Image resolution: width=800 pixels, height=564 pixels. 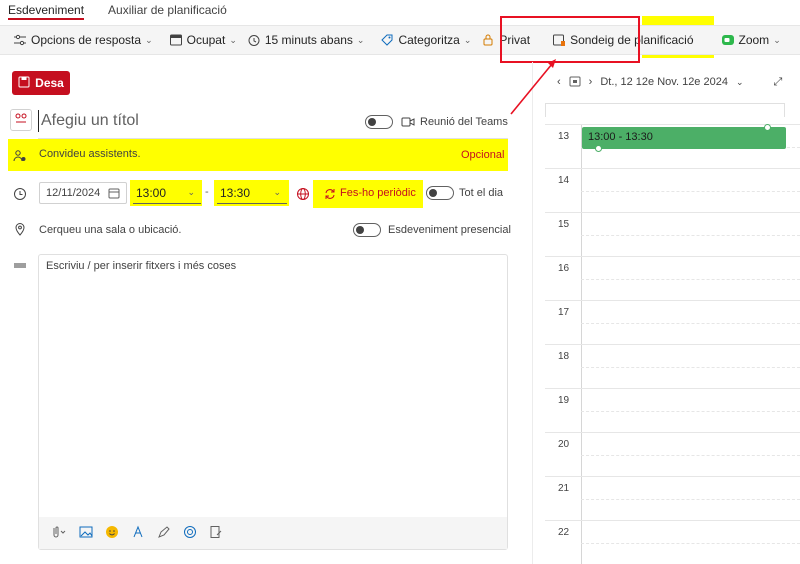 I want to click on end-time-select: 13:30 ⌄, so click(x=252, y=193).